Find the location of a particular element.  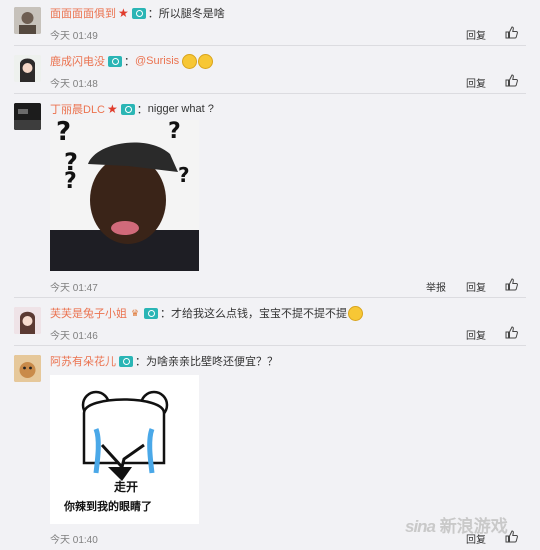

comment-time: 今天 01:47 is located at coordinates (74, 288).